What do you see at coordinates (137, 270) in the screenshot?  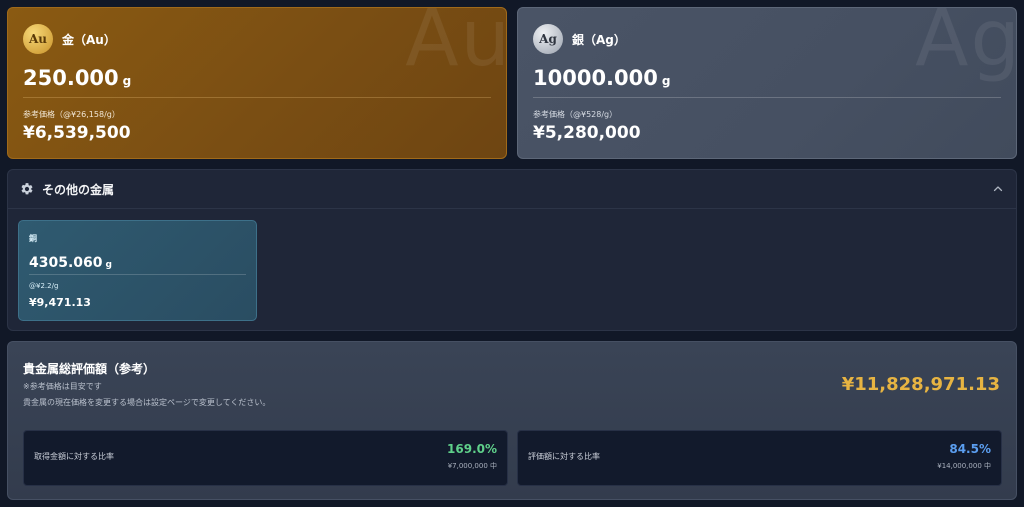 I see `copper-card: 銅 4305.060 g @¥2.2/g ¥9,471.13` at bounding box center [137, 270].